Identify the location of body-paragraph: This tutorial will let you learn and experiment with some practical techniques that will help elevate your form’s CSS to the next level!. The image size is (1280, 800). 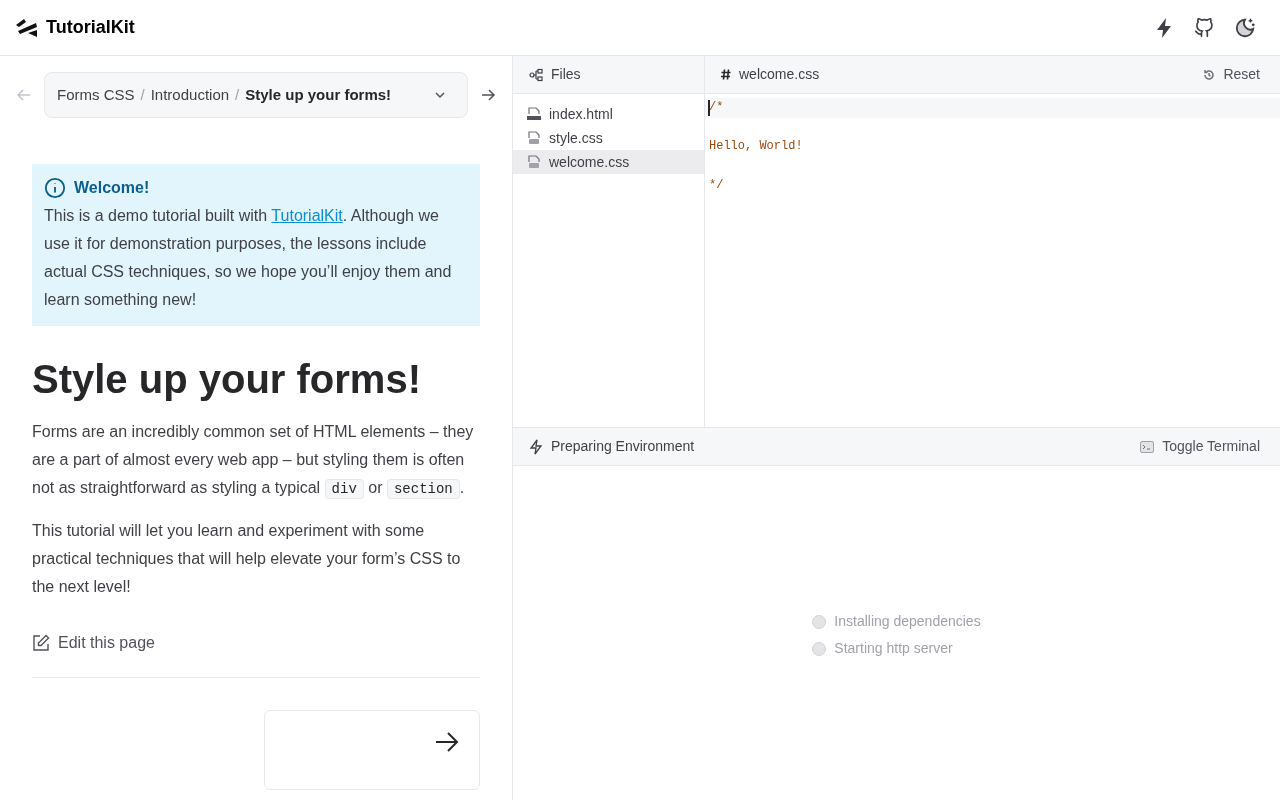
(247, 559).